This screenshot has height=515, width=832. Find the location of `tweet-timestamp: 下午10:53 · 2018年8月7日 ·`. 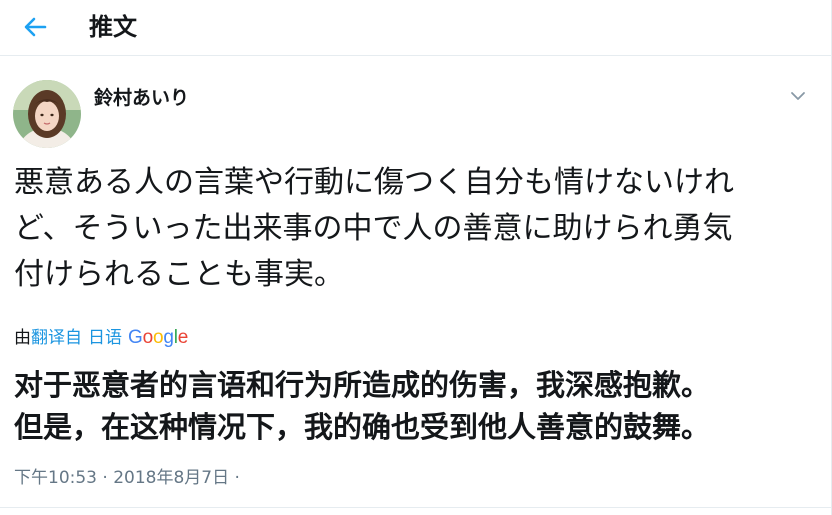

tweet-timestamp: 下午10:53 · 2018年8月7日 · is located at coordinates (127, 478).